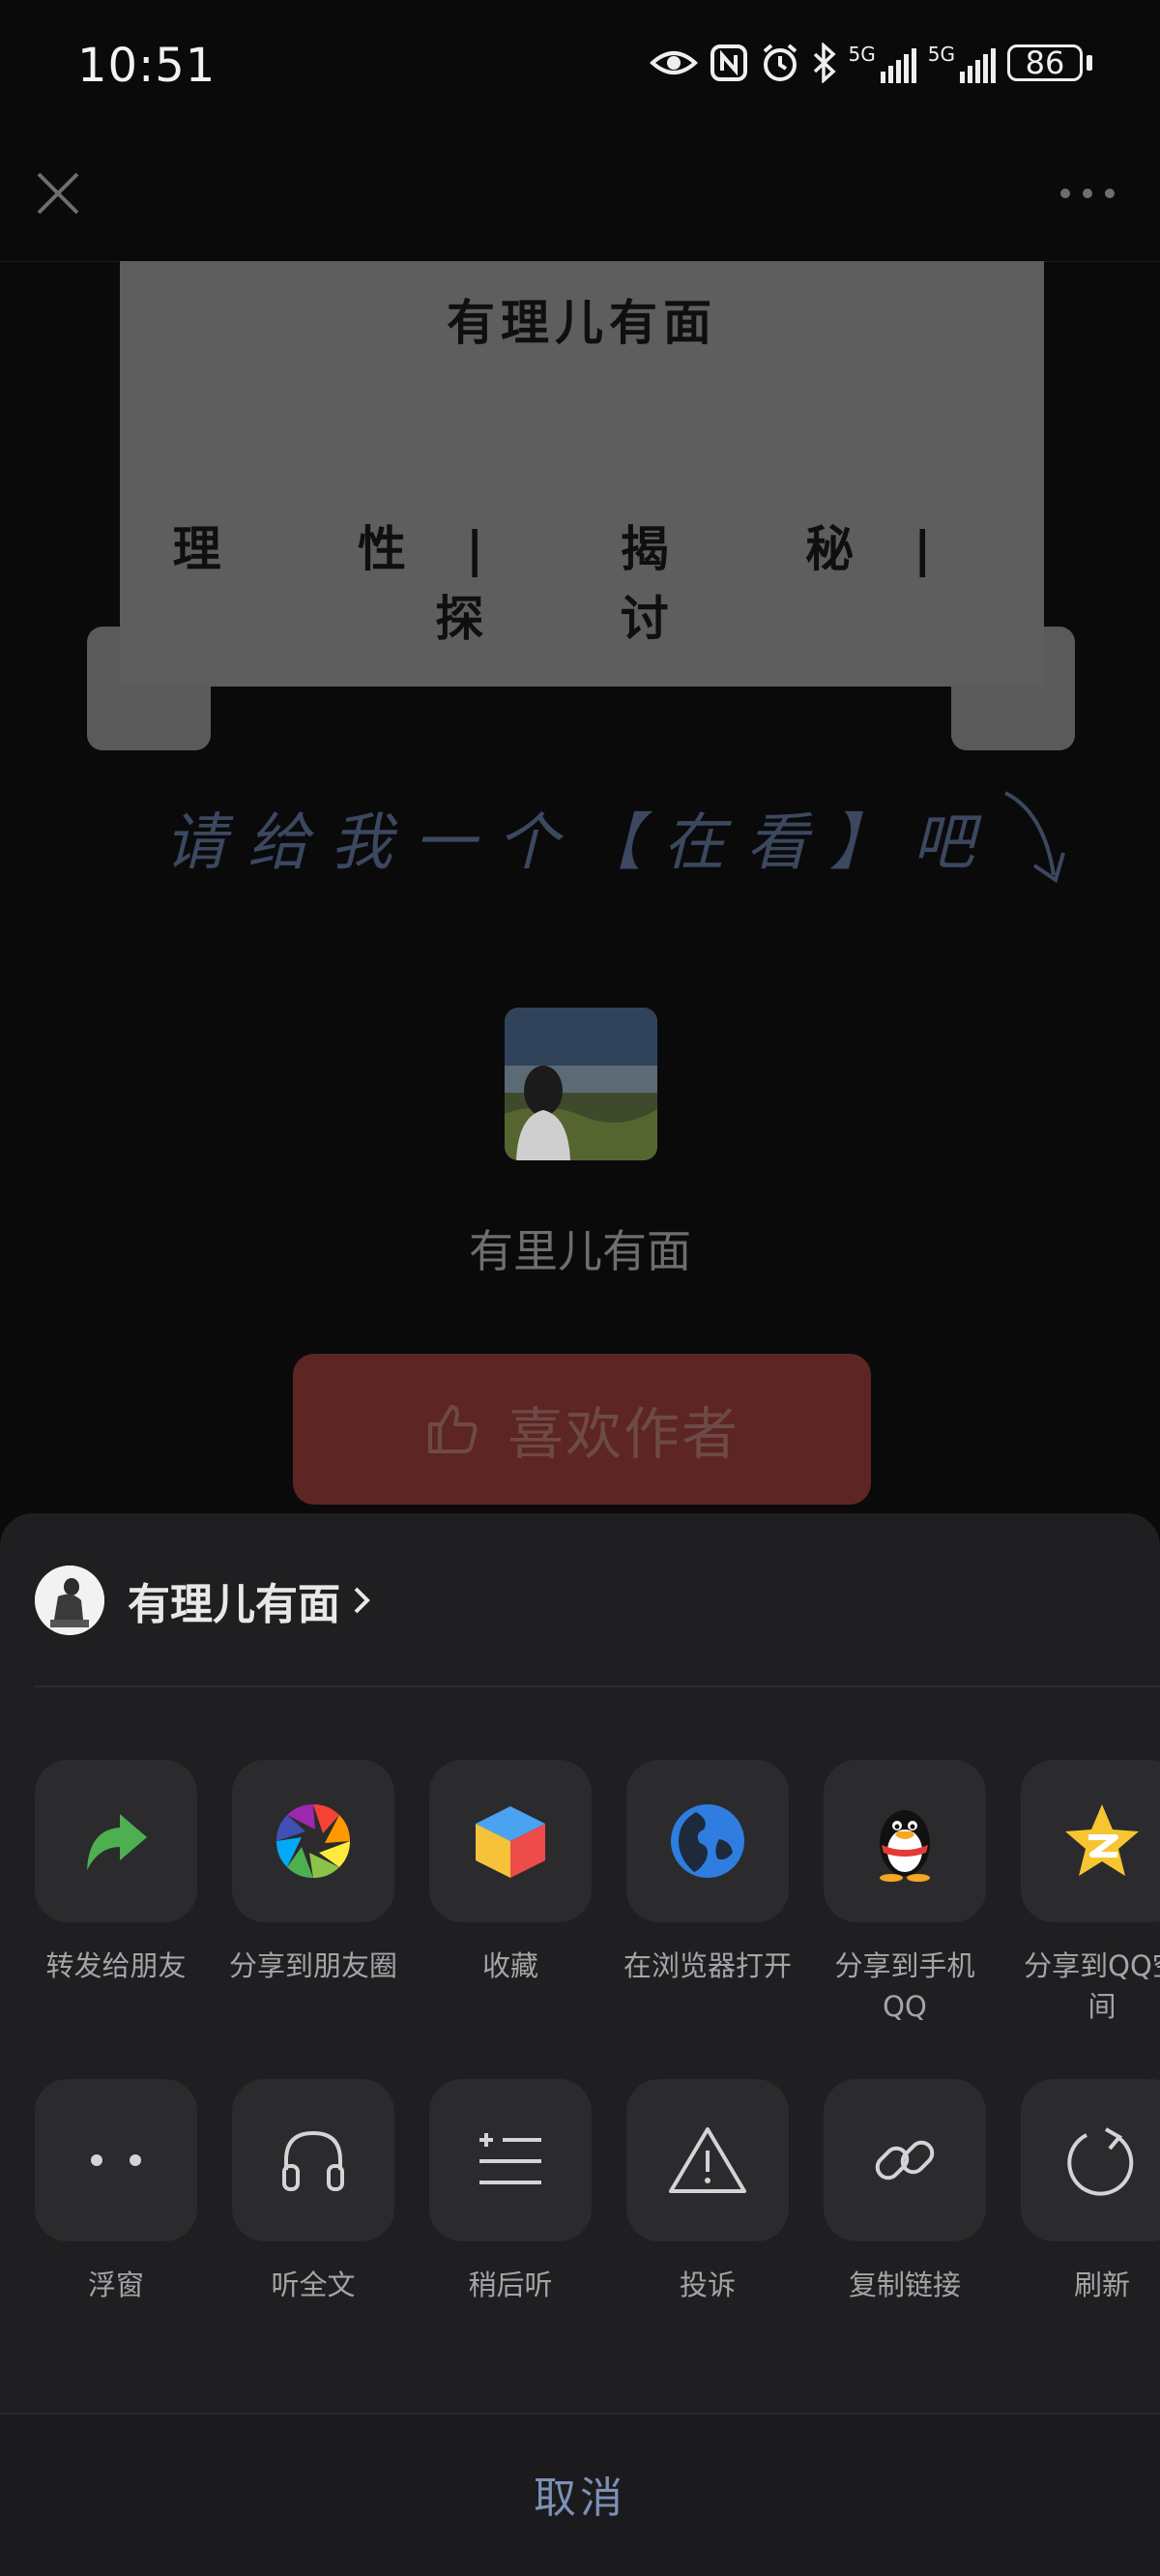 The width and height of the screenshot is (1160, 2576). I want to click on qq-penguin-icon, so click(905, 1846).